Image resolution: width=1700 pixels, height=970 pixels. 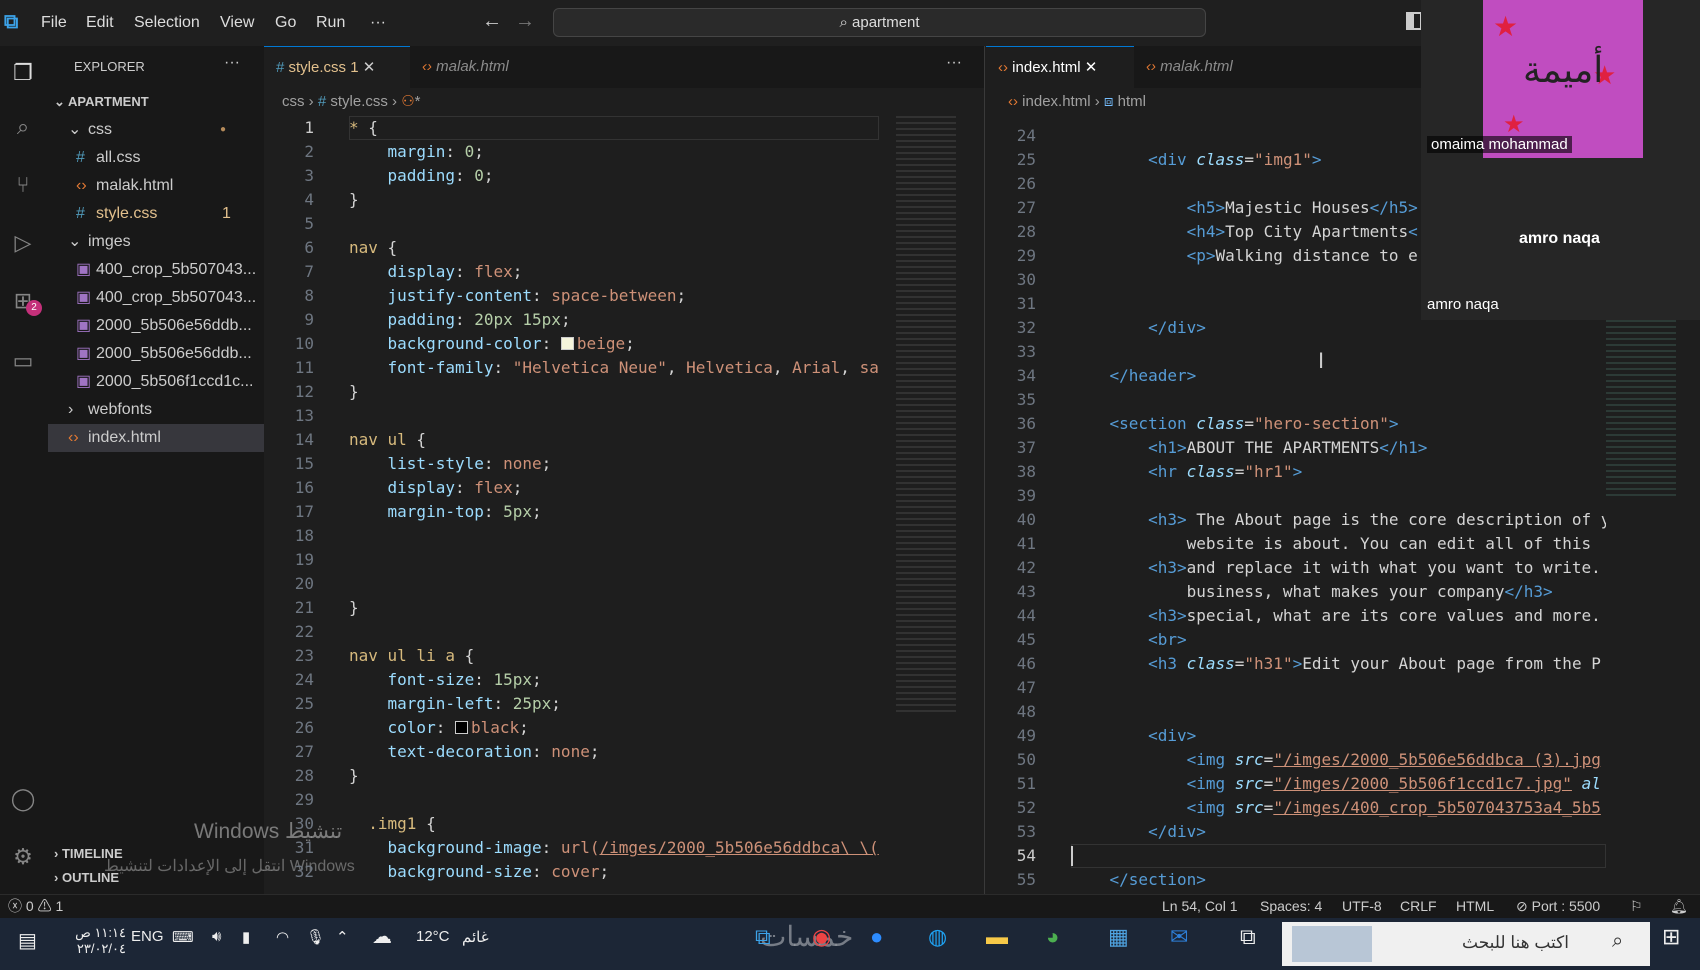 What do you see at coordinates (1418, 906) in the screenshot?
I see `line-endings: CRLF` at bounding box center [1418, 906].